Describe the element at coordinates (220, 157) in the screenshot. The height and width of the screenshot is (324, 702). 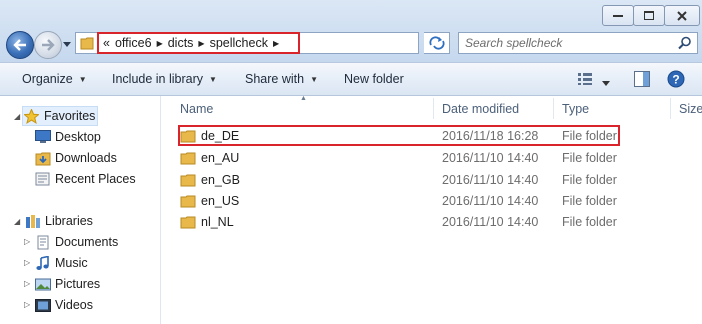
I see `file-name: en_AU` at that location.